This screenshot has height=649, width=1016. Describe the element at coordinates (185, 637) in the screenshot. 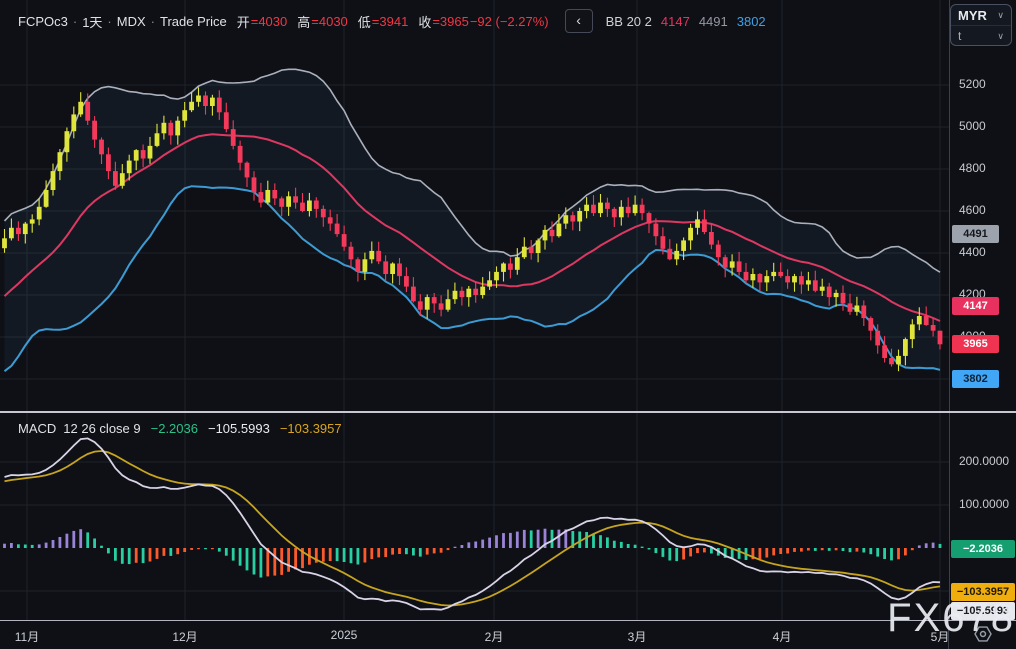

I see `time-tick: 12月` at that location.